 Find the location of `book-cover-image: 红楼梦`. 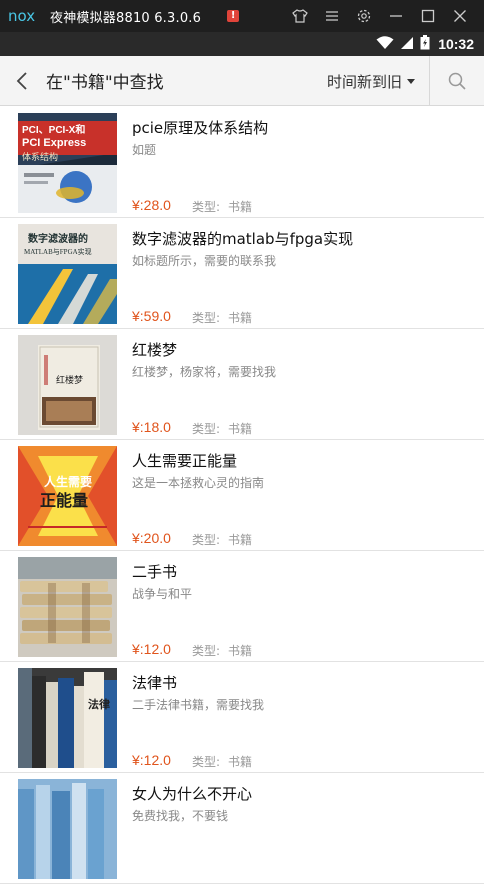

book-cover-image: 红楼梦 is located at coordinates (67, 385).